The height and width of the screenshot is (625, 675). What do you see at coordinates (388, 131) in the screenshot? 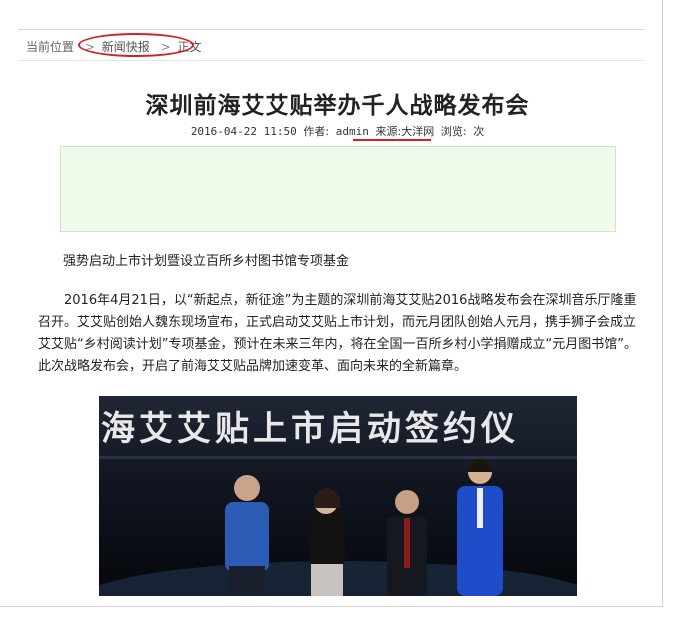
I see `meta-source-label: 来源:` at bounding box center [388, 131].